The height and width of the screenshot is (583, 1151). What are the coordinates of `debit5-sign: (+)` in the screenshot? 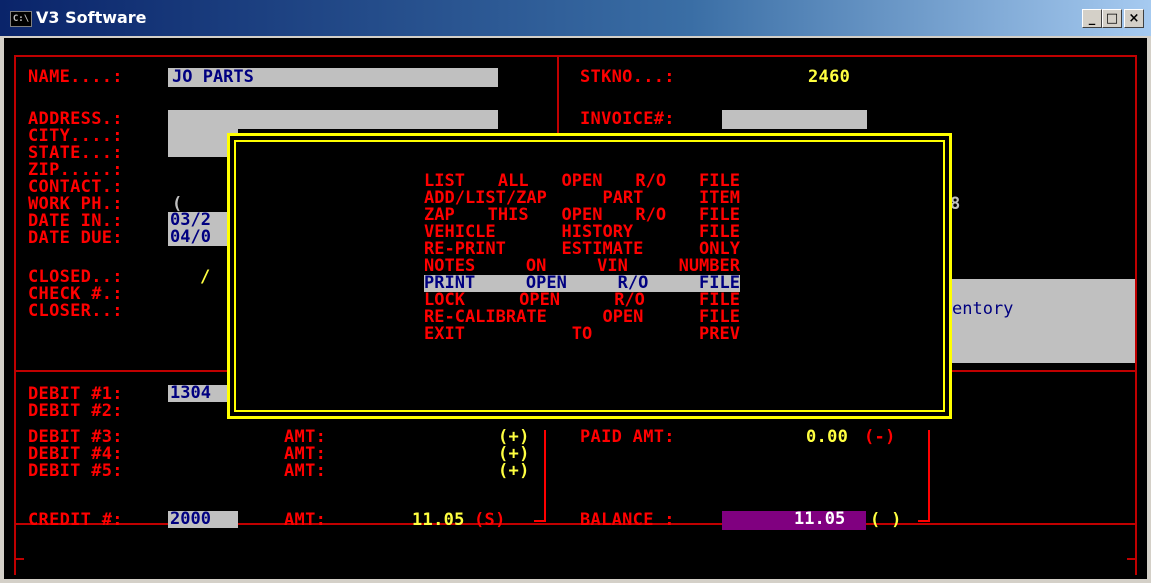 It's located at (514, 471).